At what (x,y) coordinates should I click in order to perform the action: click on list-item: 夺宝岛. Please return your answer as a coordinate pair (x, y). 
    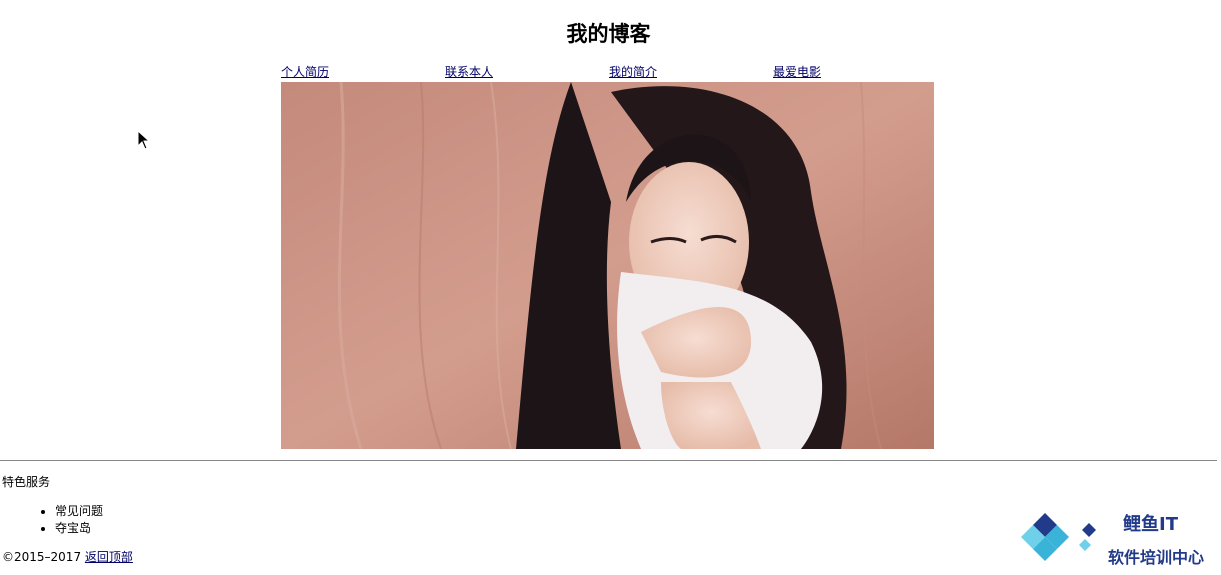
    Looking at the image, I should click on (79, 528).